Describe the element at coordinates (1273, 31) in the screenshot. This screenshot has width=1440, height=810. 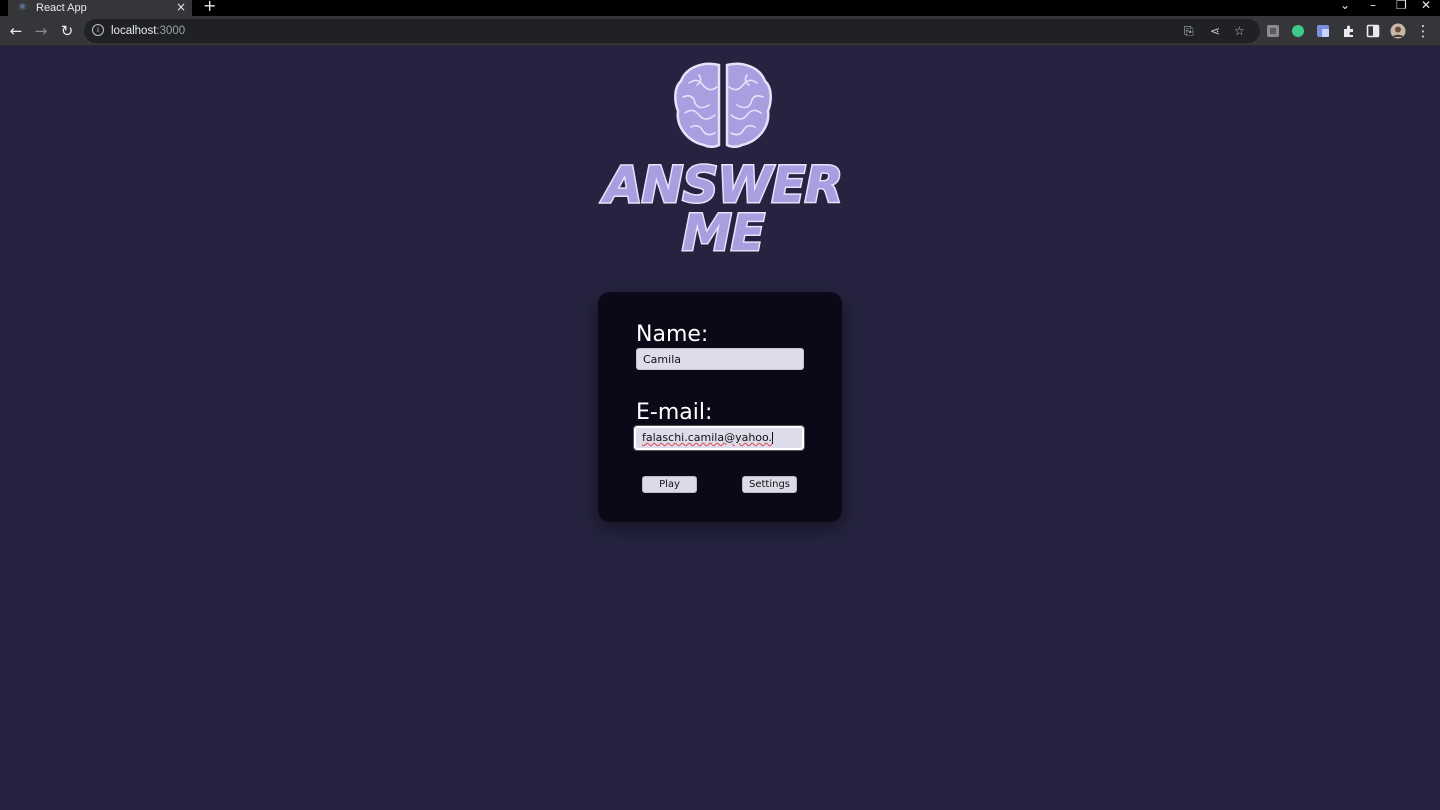
I see `extension-icon` at that location.